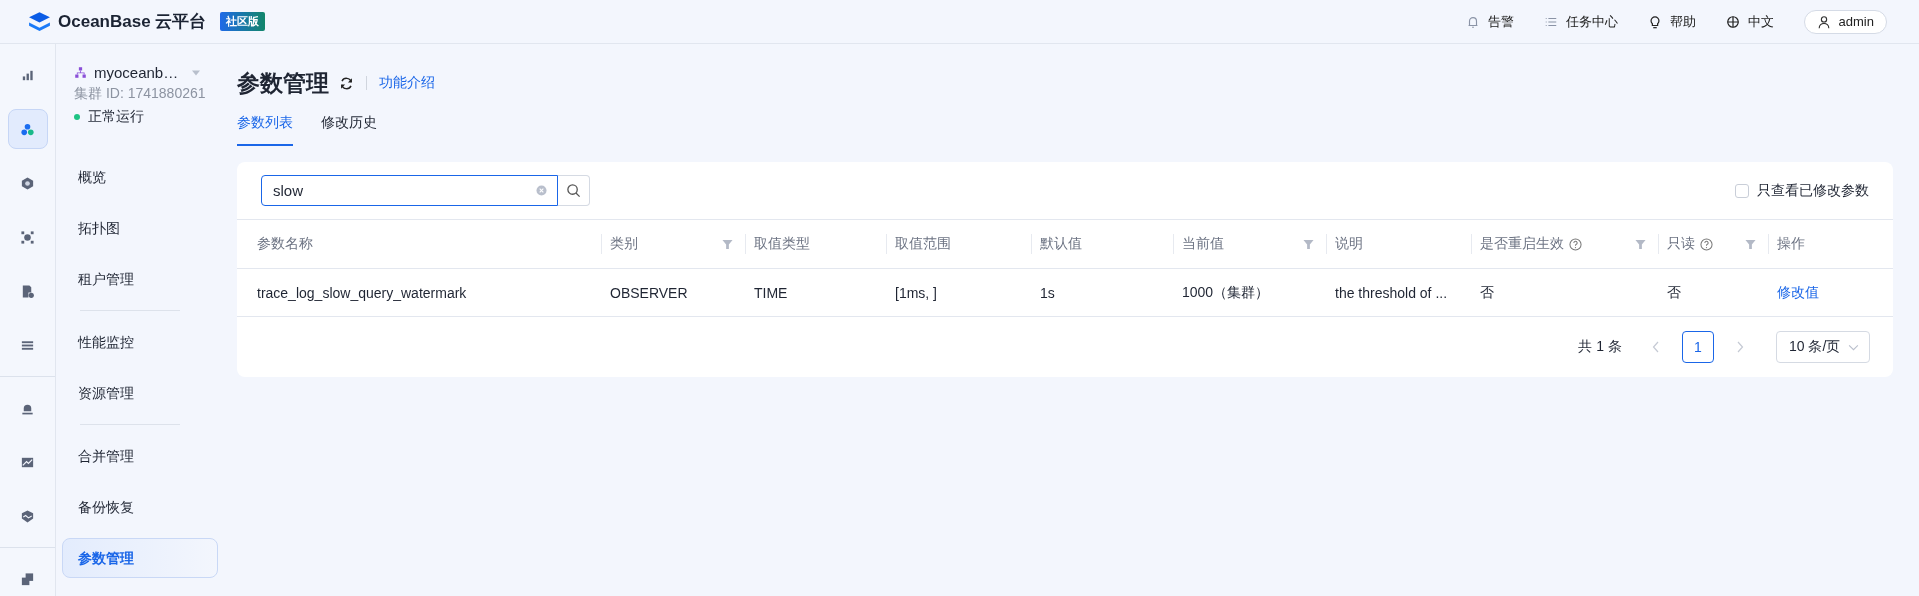 Image resolution: width=1919 pixels, height=596 pixels. I want to click on column-header: 是否重启生效, so click(1522, 244).